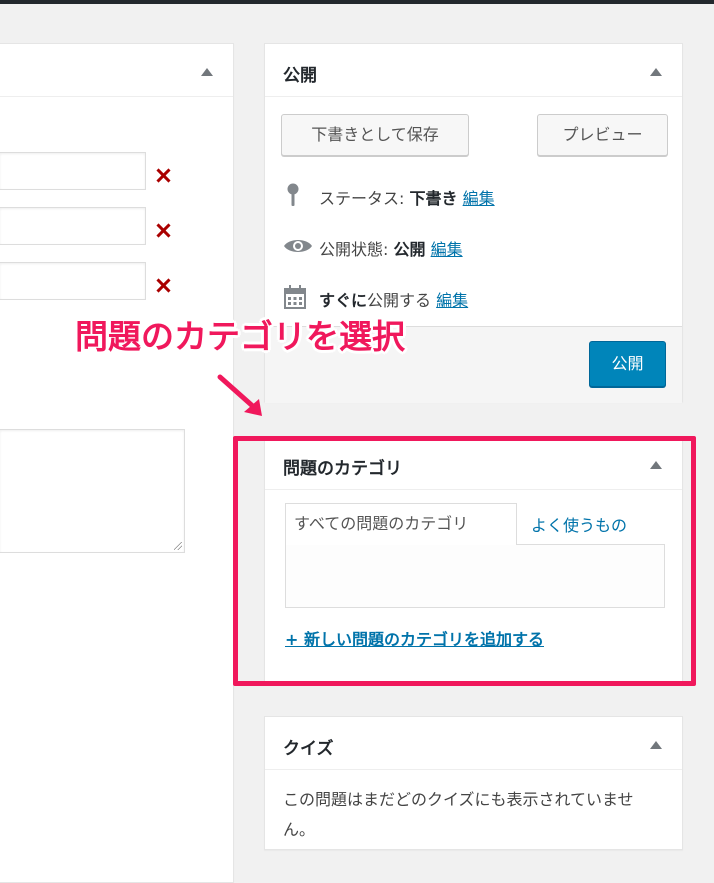 Image resolution: width=714 pixels, height=883 pixels. I want to click on preview-button: プレビュー, so click(602, 135).